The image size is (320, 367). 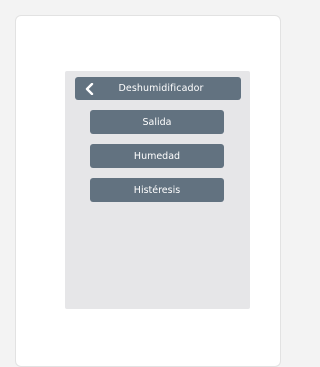 What do you see at coordinates (157, 122) in the screenshot?
I see `salida-button: Salida` at bounding box center [157, 122].